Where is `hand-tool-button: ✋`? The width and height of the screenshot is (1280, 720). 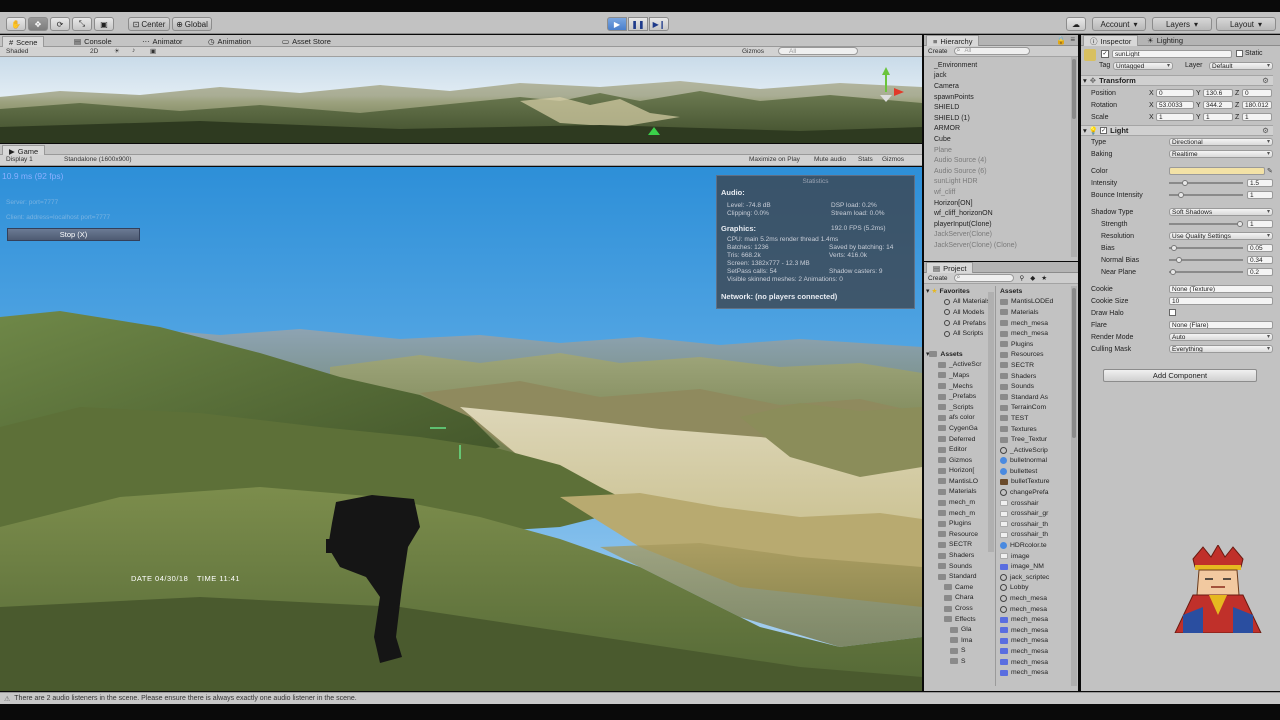
hand-tool-button: ✋ is located at coordinates (16, 24).